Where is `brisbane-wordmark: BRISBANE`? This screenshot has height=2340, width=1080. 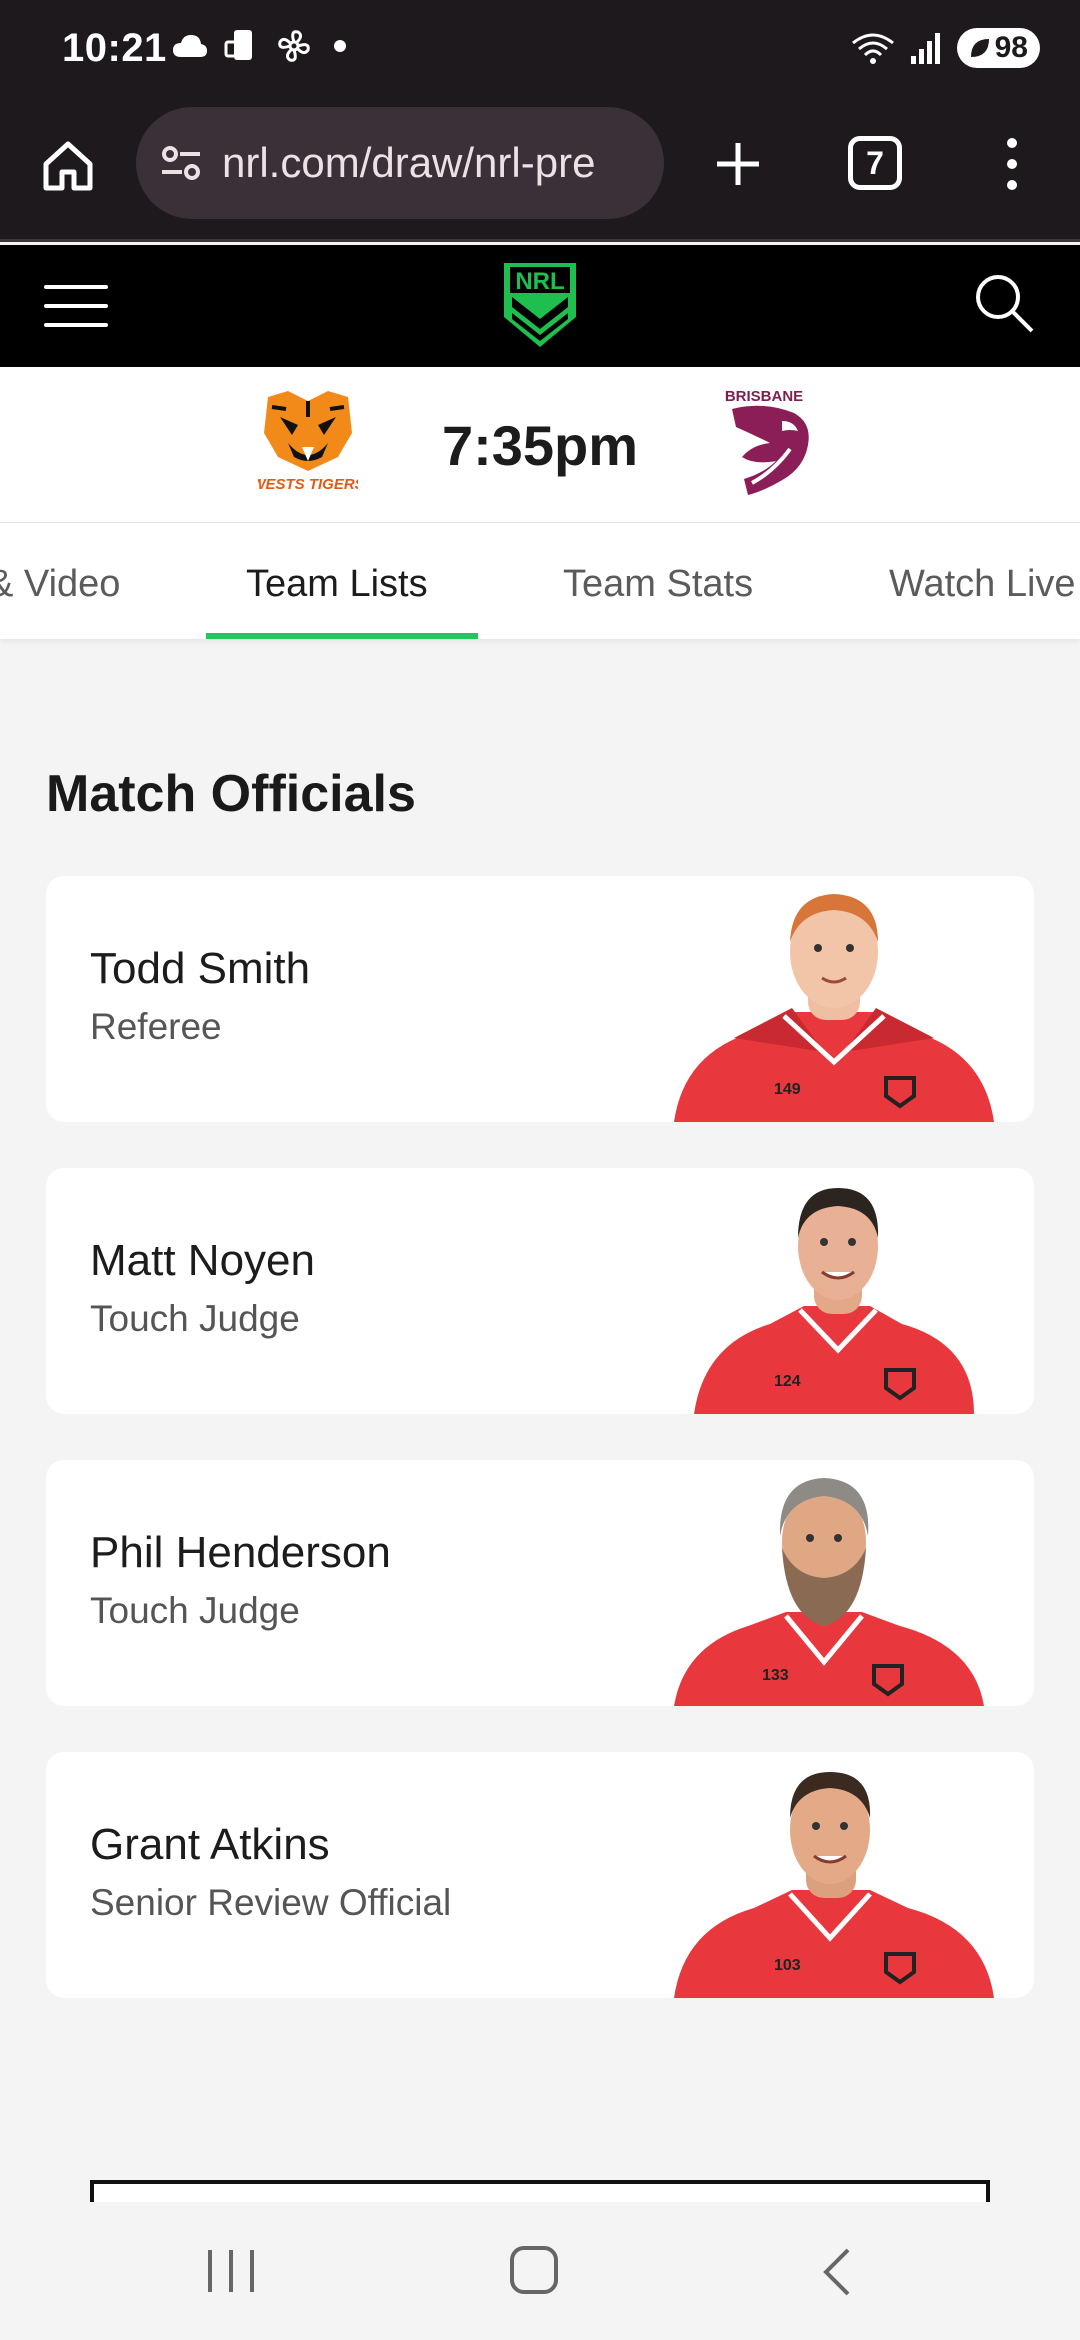
brisbane-wordmark: BRISBANE is located at coordinates (764, 396).